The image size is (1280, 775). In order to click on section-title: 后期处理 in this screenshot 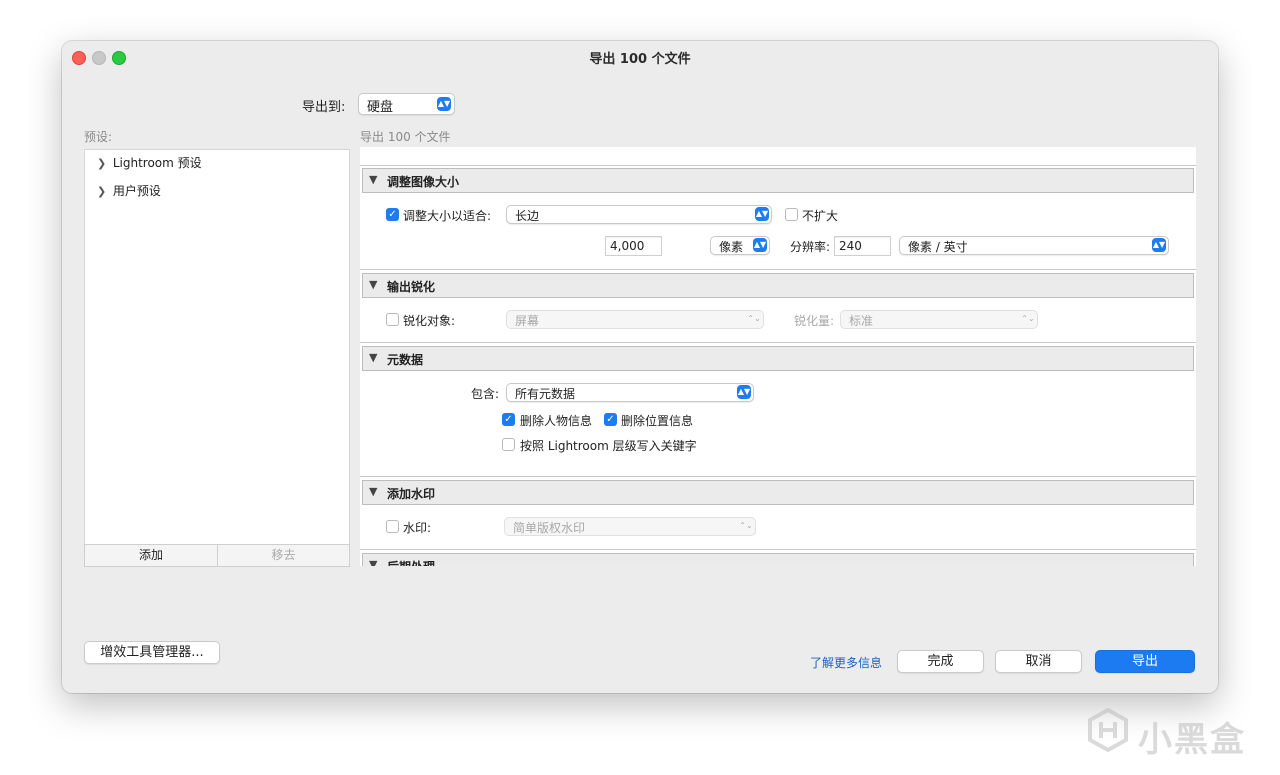, I will do `click(411, 562)`.